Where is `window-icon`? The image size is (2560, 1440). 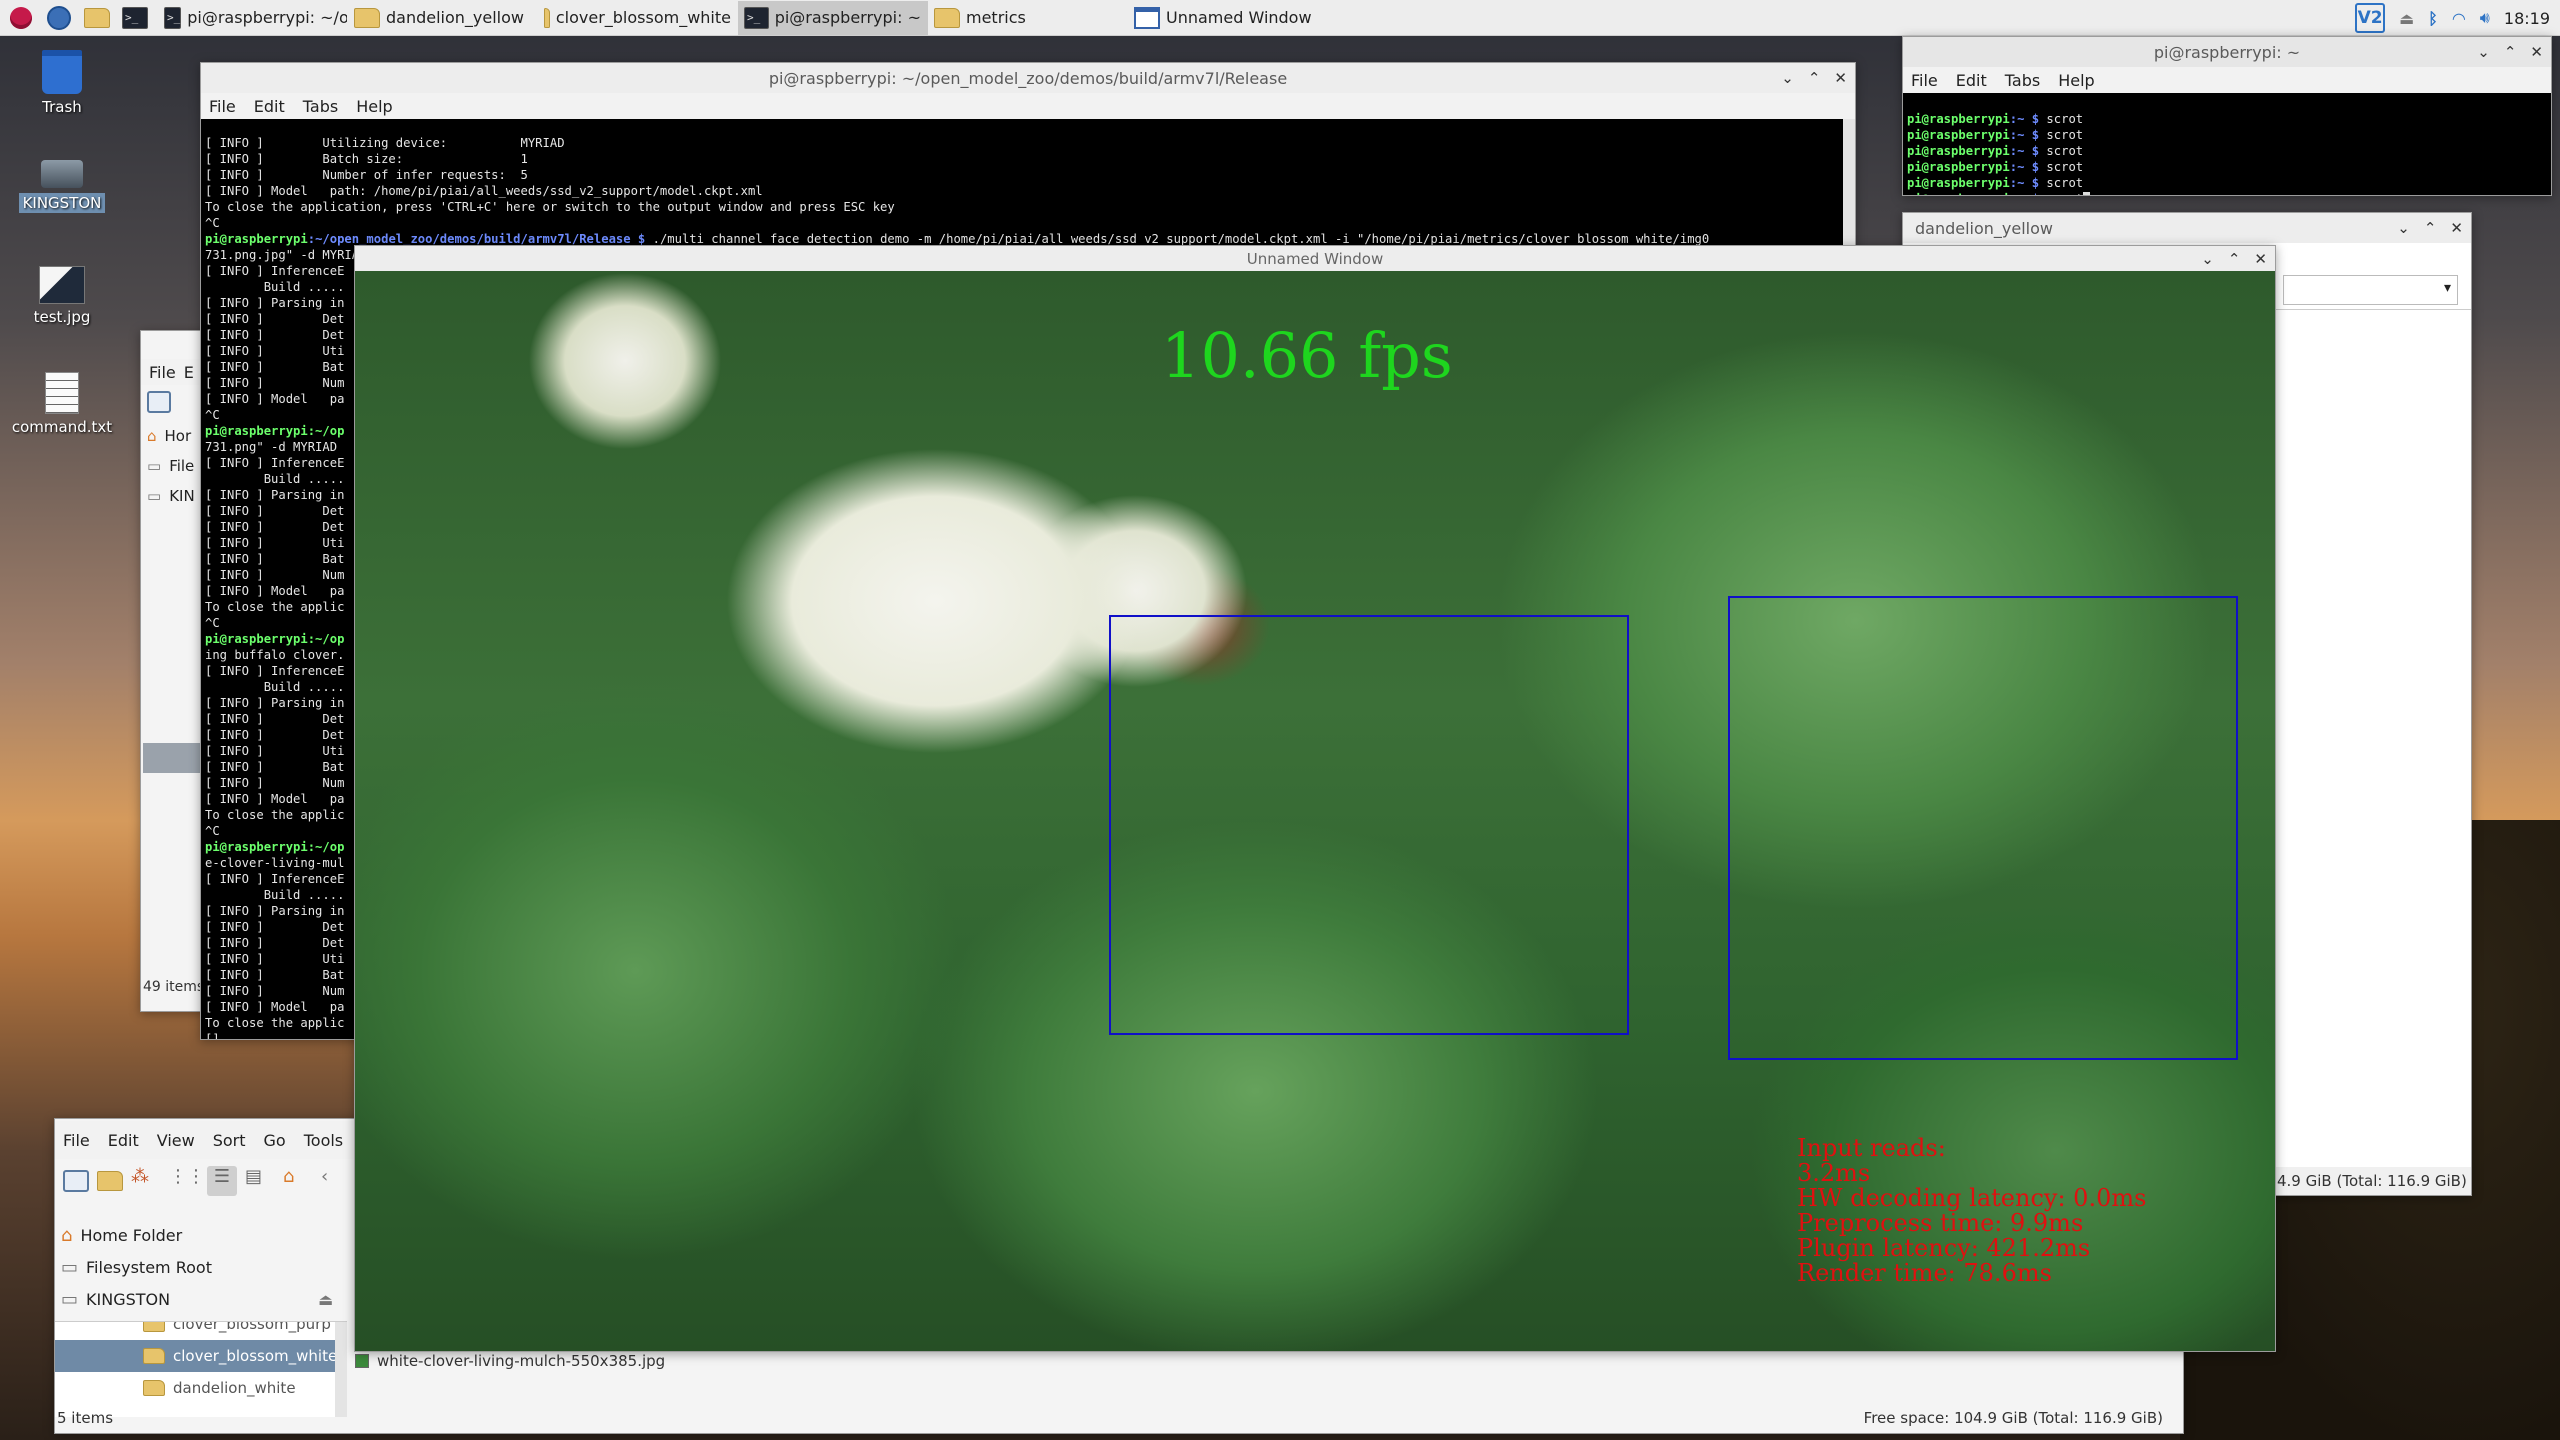 window-icon is located at coordinates (1147, 17).